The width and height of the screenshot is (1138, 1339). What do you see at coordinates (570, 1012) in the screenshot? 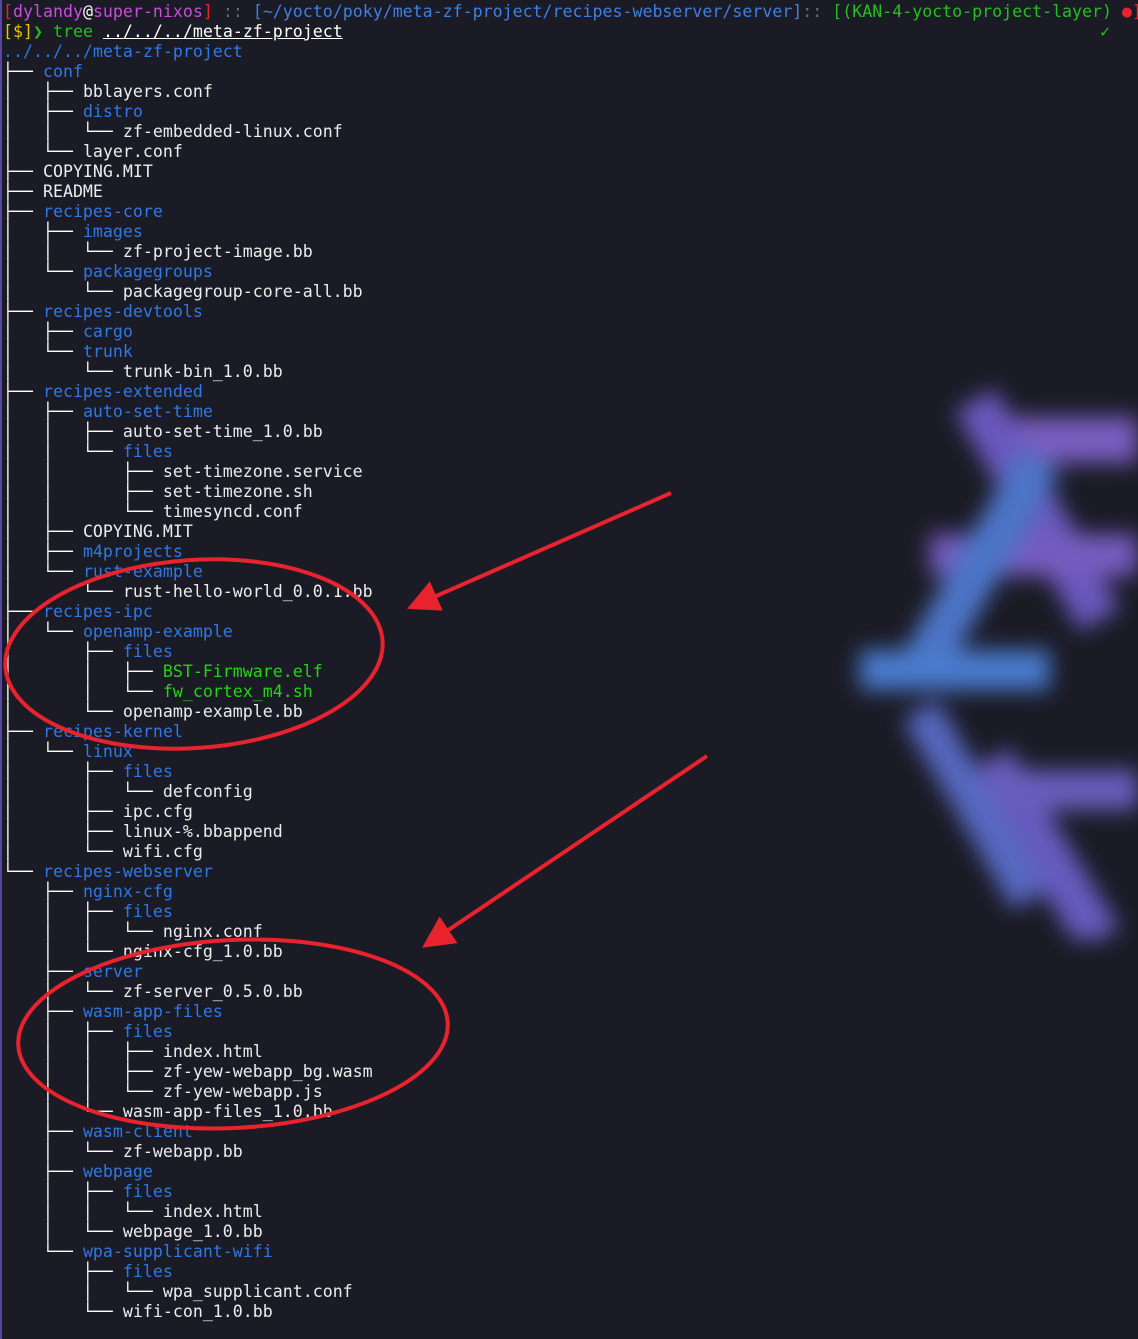
I see `tree-entry: ├── wasm-app-files` at bounding box center [570, 1012].